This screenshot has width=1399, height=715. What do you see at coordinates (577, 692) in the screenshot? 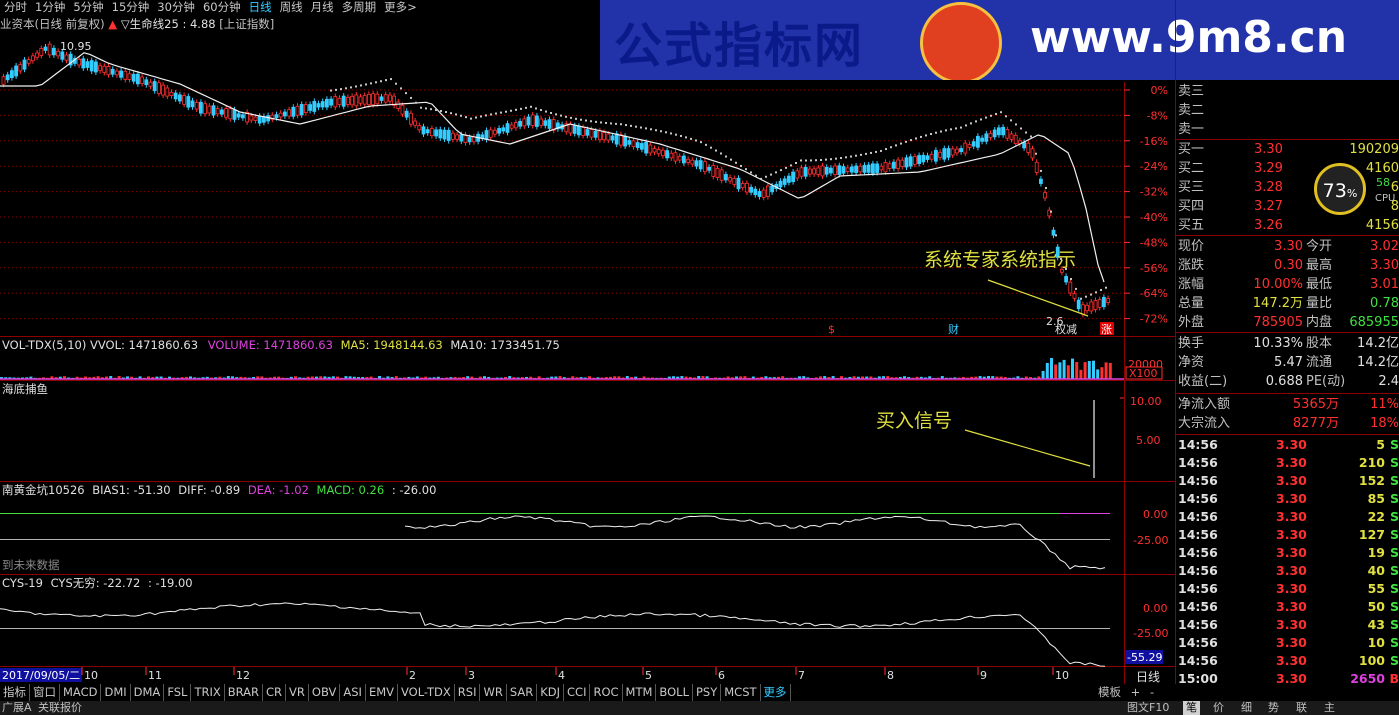
I see `indicator-tab: CCI` at bounding box center [577, 692].